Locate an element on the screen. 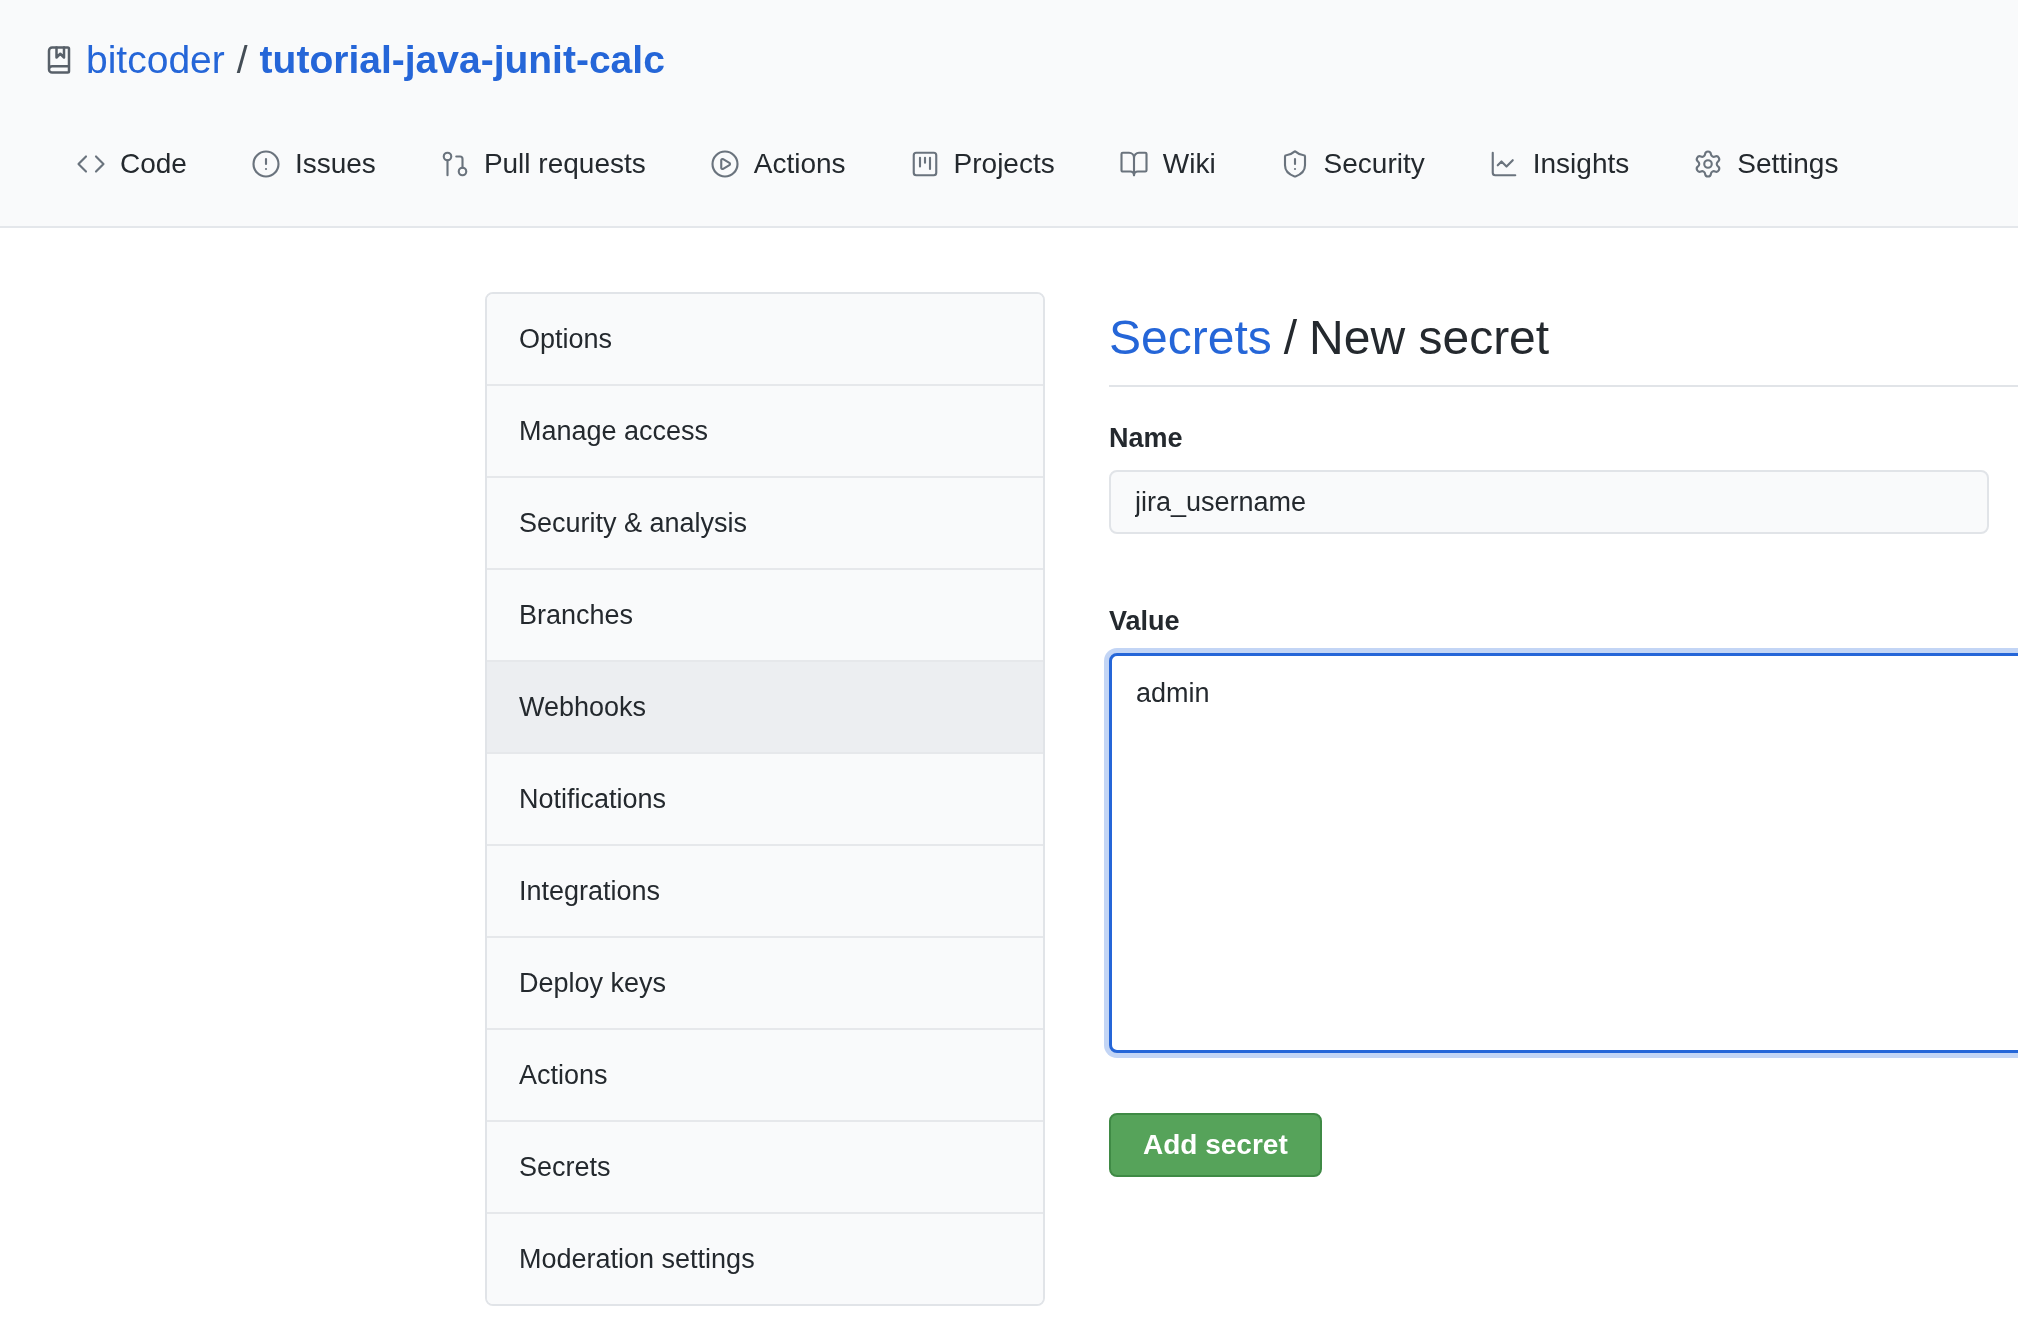  menu-item: Security & analysis is located at coordinates (765, 522).